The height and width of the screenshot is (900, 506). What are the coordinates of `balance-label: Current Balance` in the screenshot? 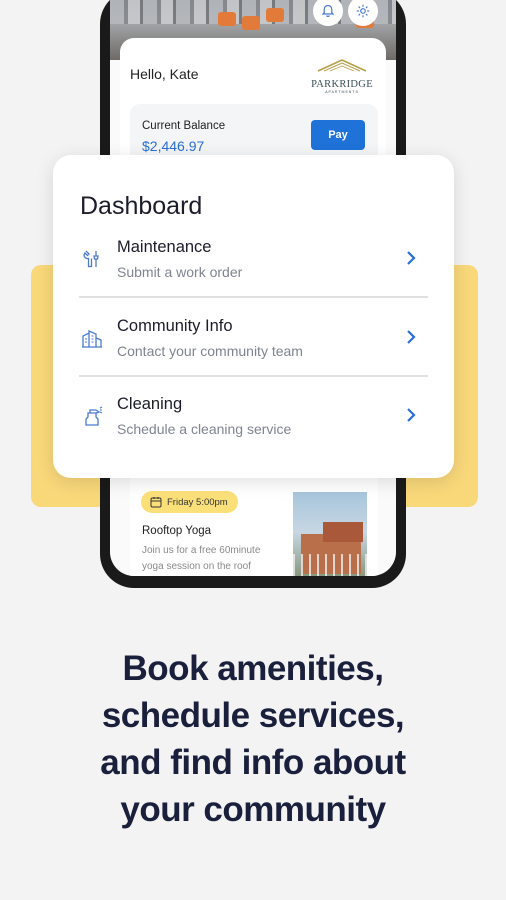 It's located at (184, 126).